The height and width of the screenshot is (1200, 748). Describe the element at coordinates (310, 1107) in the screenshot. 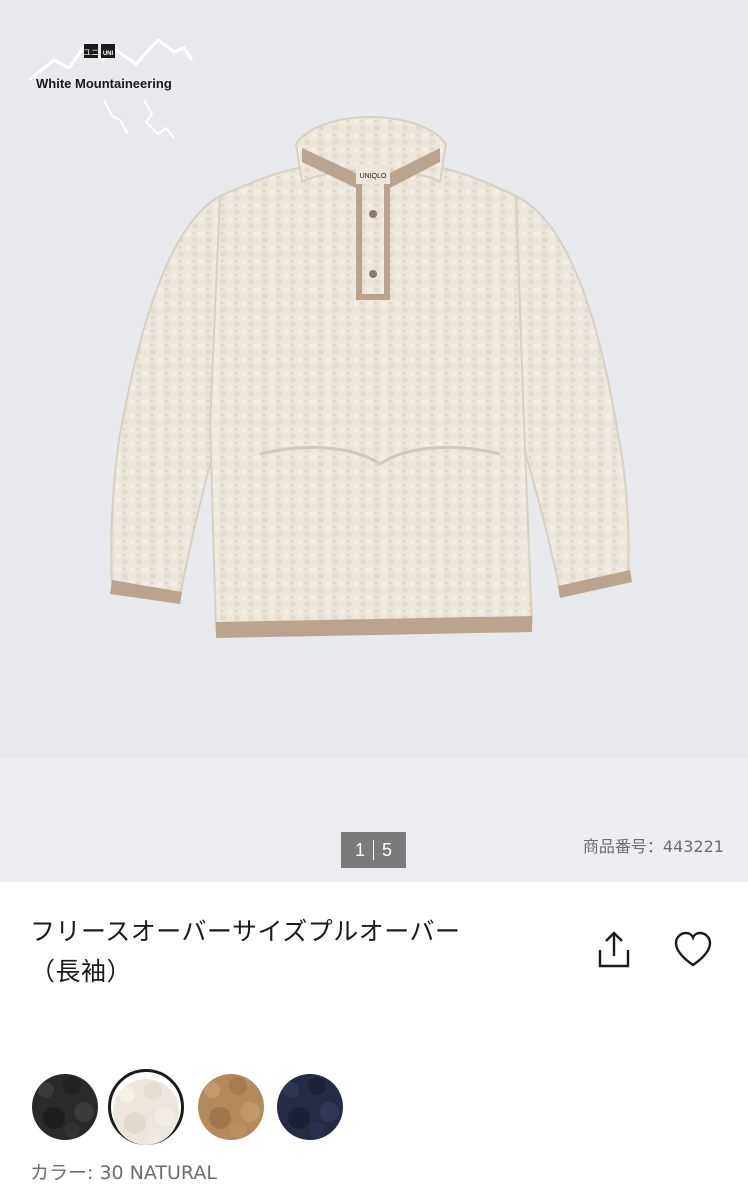

I see `color-swatch-navy` at that location.